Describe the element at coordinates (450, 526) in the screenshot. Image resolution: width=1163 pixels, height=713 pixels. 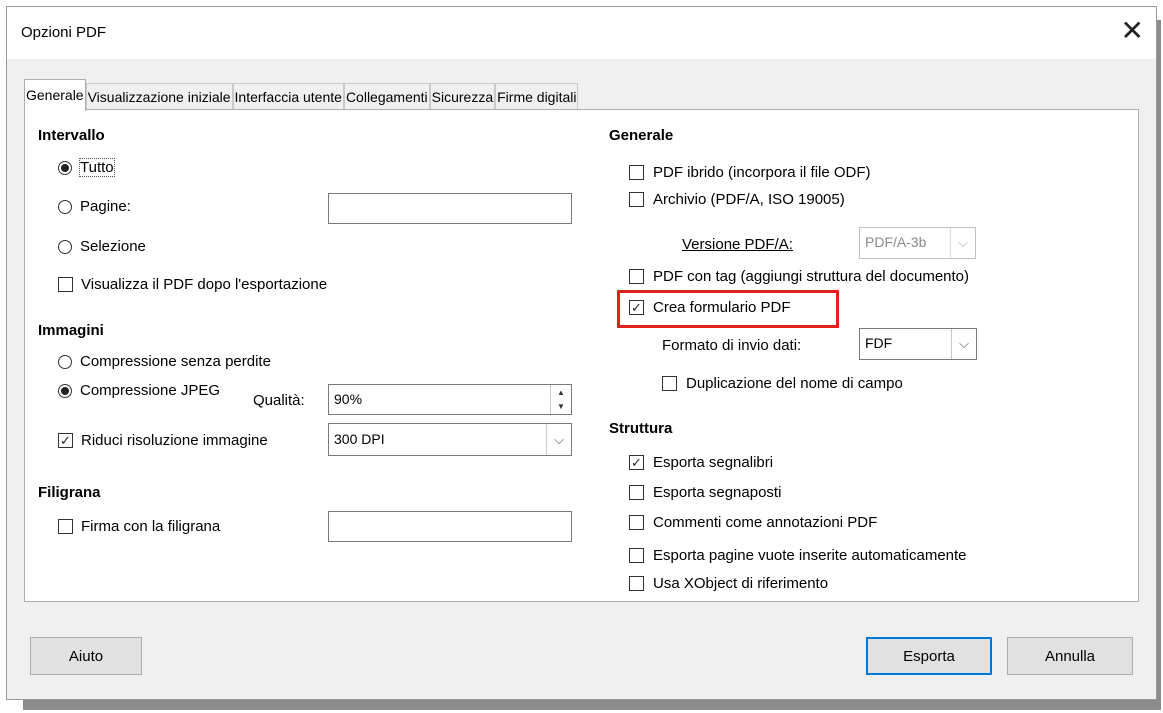
I see `filigrana-input` at that location.